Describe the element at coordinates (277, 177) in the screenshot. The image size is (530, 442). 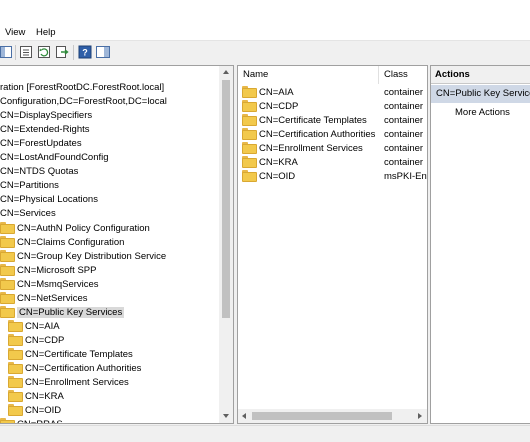
I see `list-item-name: CN=OID` at that location.